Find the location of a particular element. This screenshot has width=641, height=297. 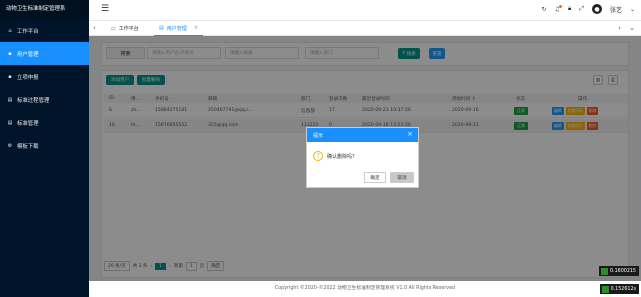

bell-icon: ♫ is located at coordinates (558, 8).